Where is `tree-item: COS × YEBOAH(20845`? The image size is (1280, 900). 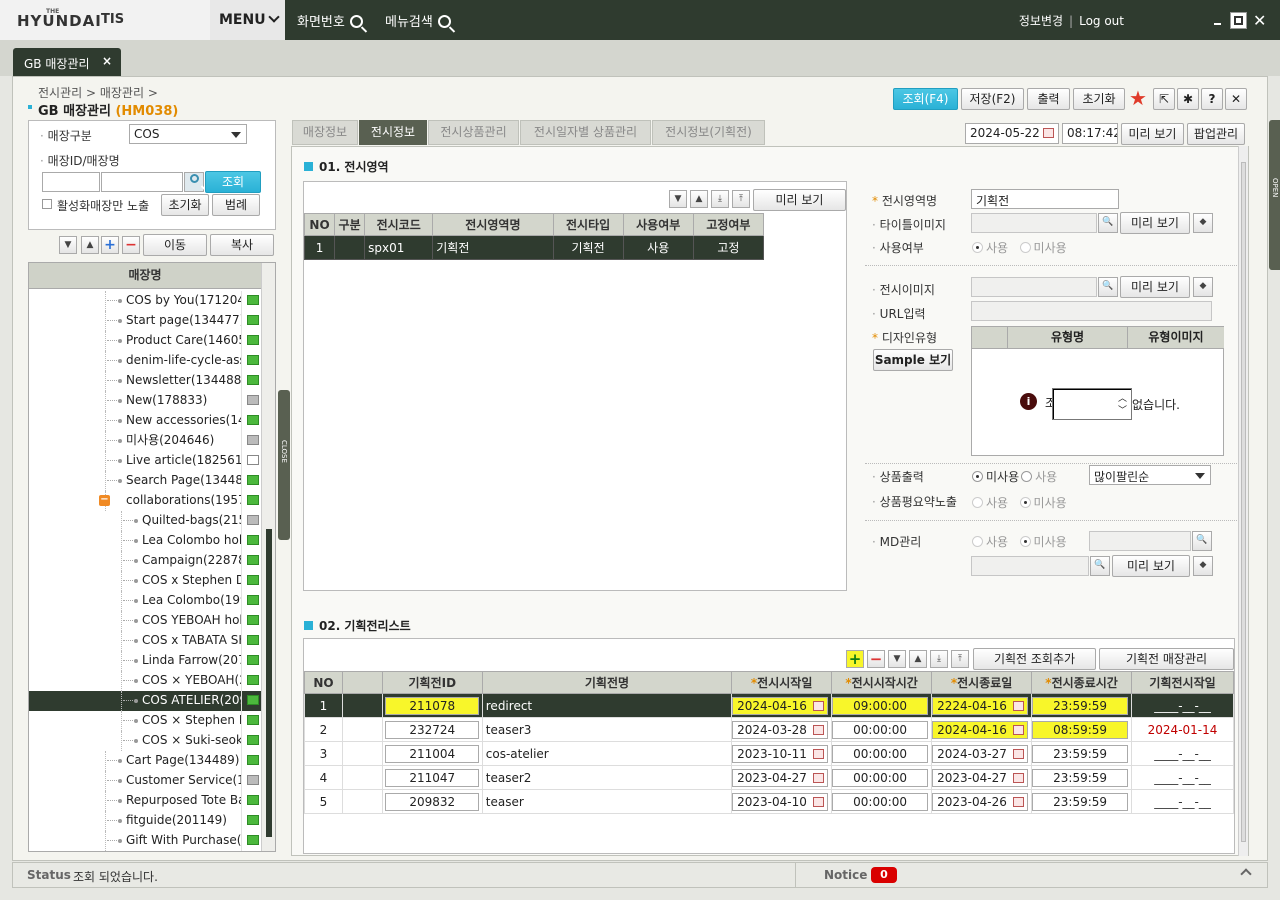
tree-item: COS × YEBOAH(20845 is located at coordinates (145, 681).